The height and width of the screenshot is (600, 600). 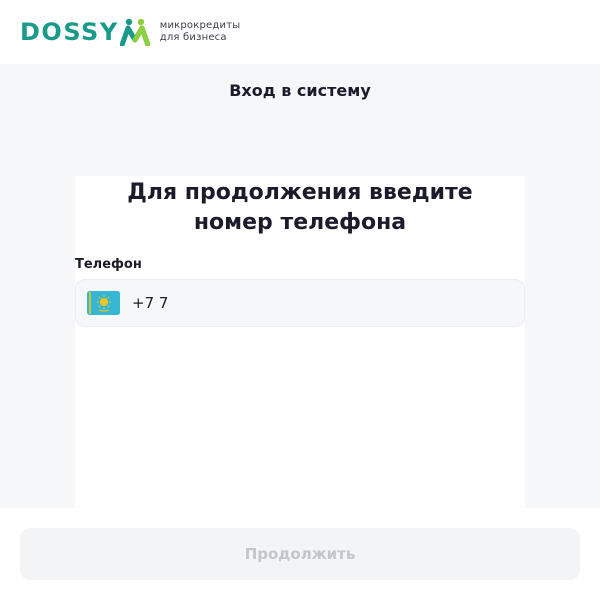 What do you see at coordinates (200, 25) in the screenshot?
I see `tagline-line-1: микрокредиты` at bounding box center [200, 25].